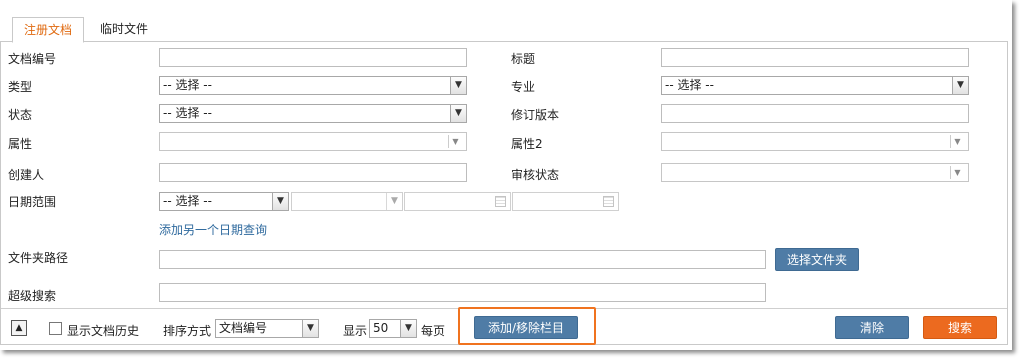 This screenshot has width=1020, height=358. Describe the element at coordinates (26, 175) in the screenshot. I see `creator-label: 创建人` at that location.